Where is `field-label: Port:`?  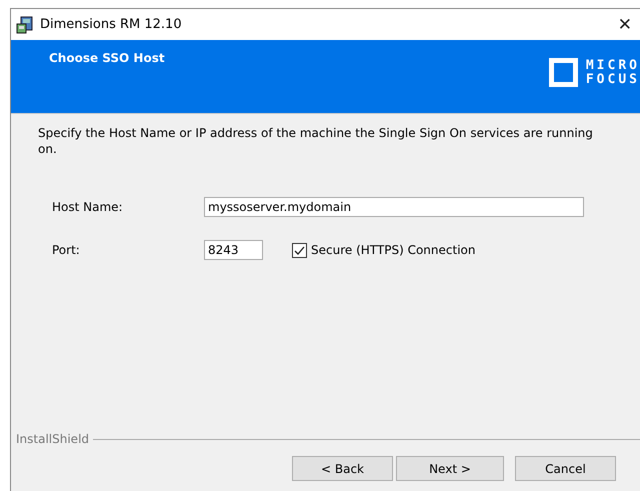 field-label: Port: is located at coordinates (66, 250).